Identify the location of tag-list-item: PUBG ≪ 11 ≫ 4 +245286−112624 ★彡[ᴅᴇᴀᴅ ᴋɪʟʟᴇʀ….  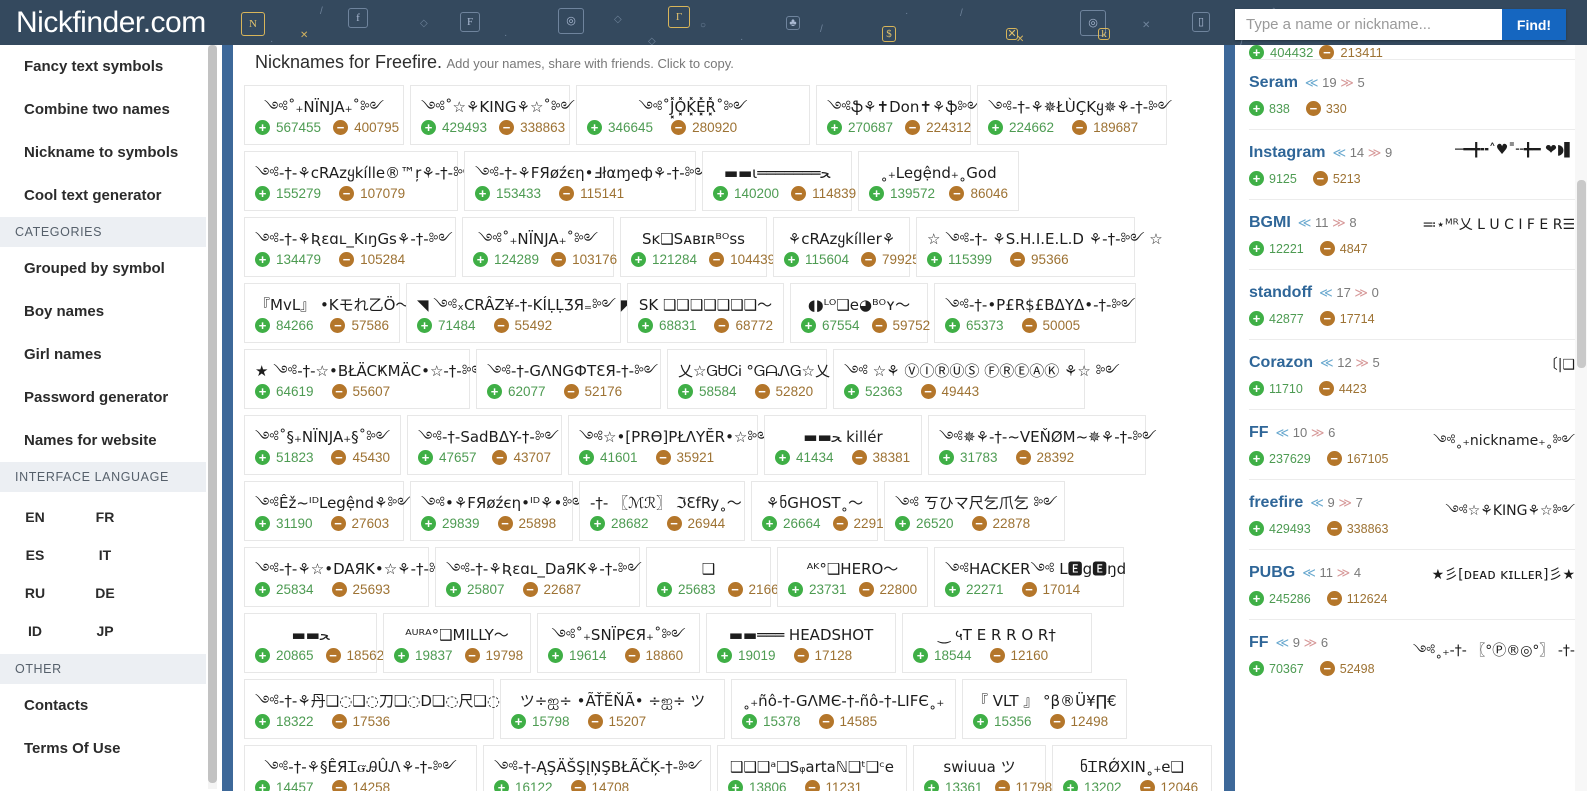
(1412, 584).